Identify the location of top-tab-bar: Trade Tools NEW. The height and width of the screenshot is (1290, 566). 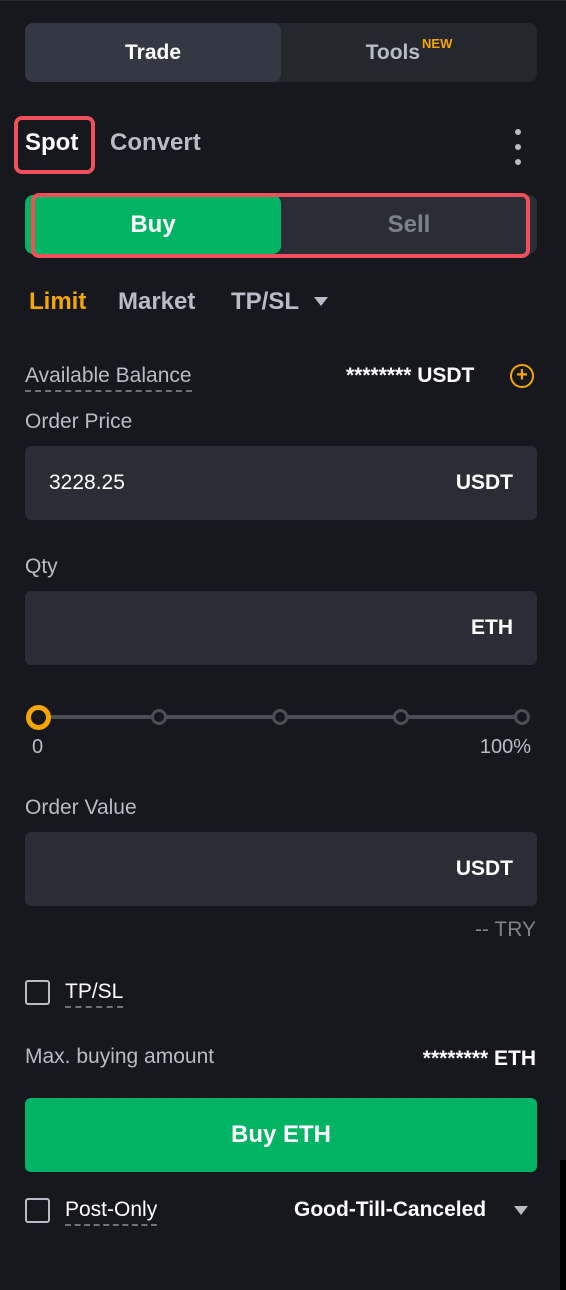
(281, 52).